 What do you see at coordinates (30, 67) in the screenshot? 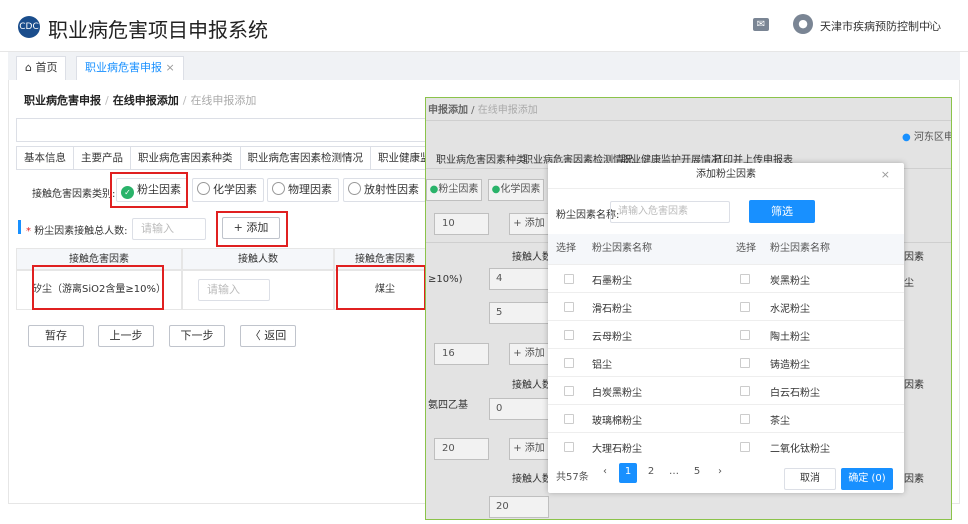
I see `home-icon: ⌂` at bounding box center [30, 67].